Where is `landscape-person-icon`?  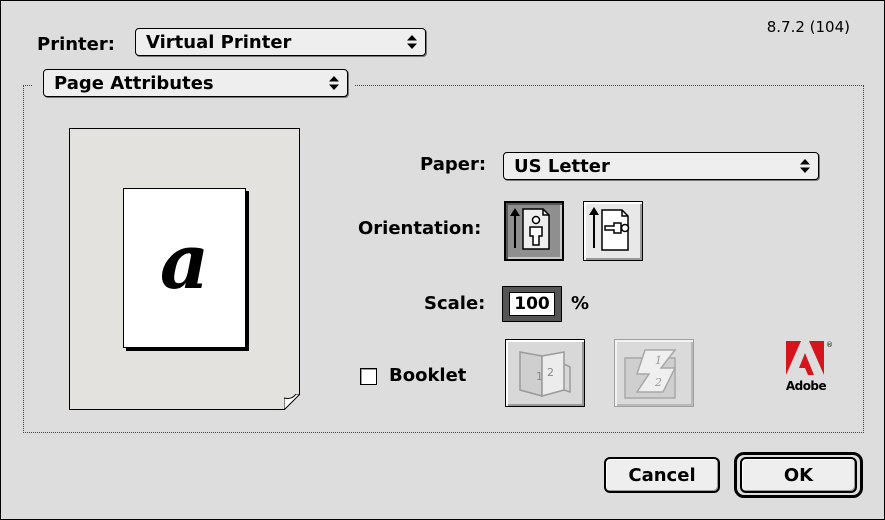 landscape-person-icon is located at coordinates (609, 229).